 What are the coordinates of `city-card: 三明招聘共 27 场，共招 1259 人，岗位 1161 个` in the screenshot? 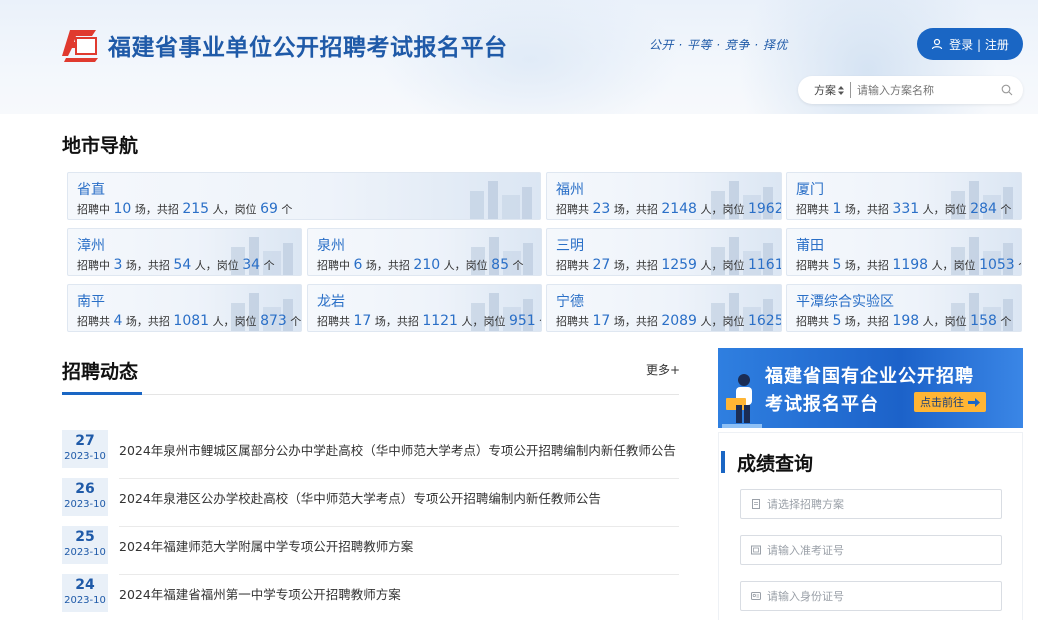 It's located at (664, 252).